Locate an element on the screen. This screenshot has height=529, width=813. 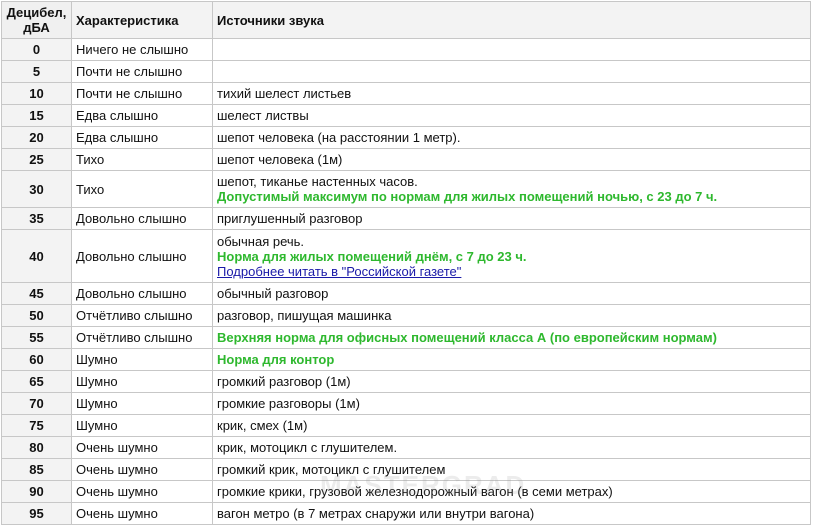
decibel-cell: 50 is located at coordinates (36, 315).